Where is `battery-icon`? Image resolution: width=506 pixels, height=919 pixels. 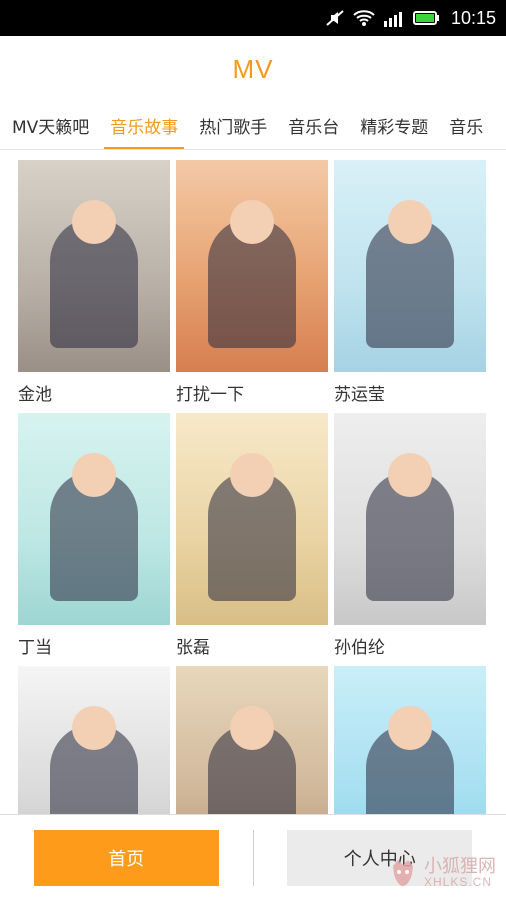
battery-icon is located at coordinates (426, 18).